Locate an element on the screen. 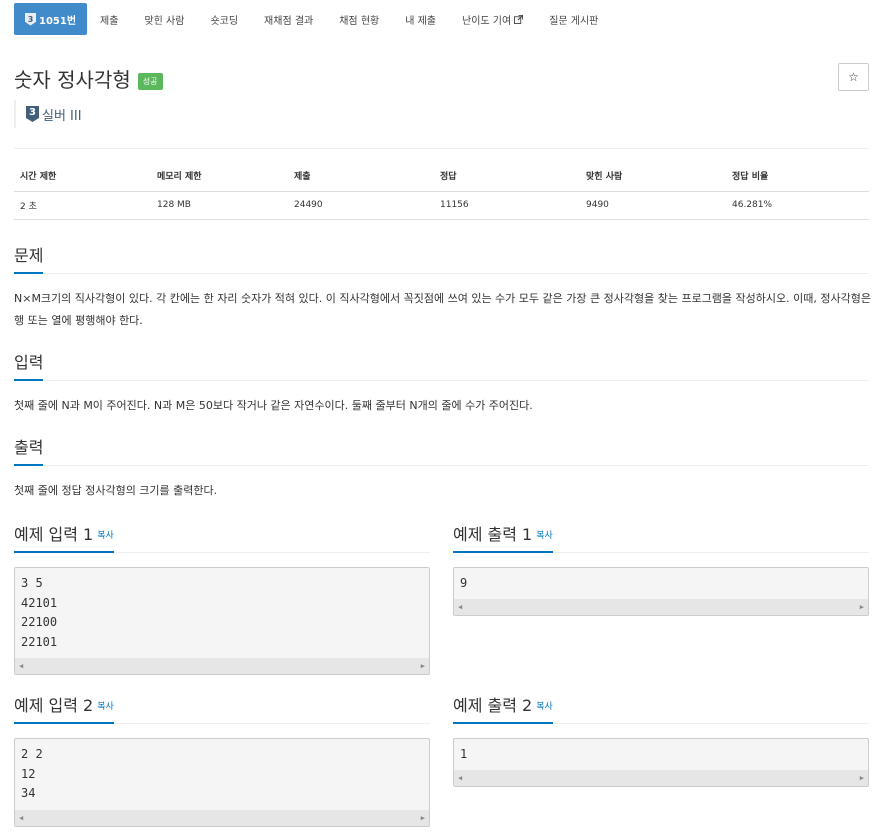  sample-input-2-title: 예제 입력 2 is located at coordinates (54, 705).